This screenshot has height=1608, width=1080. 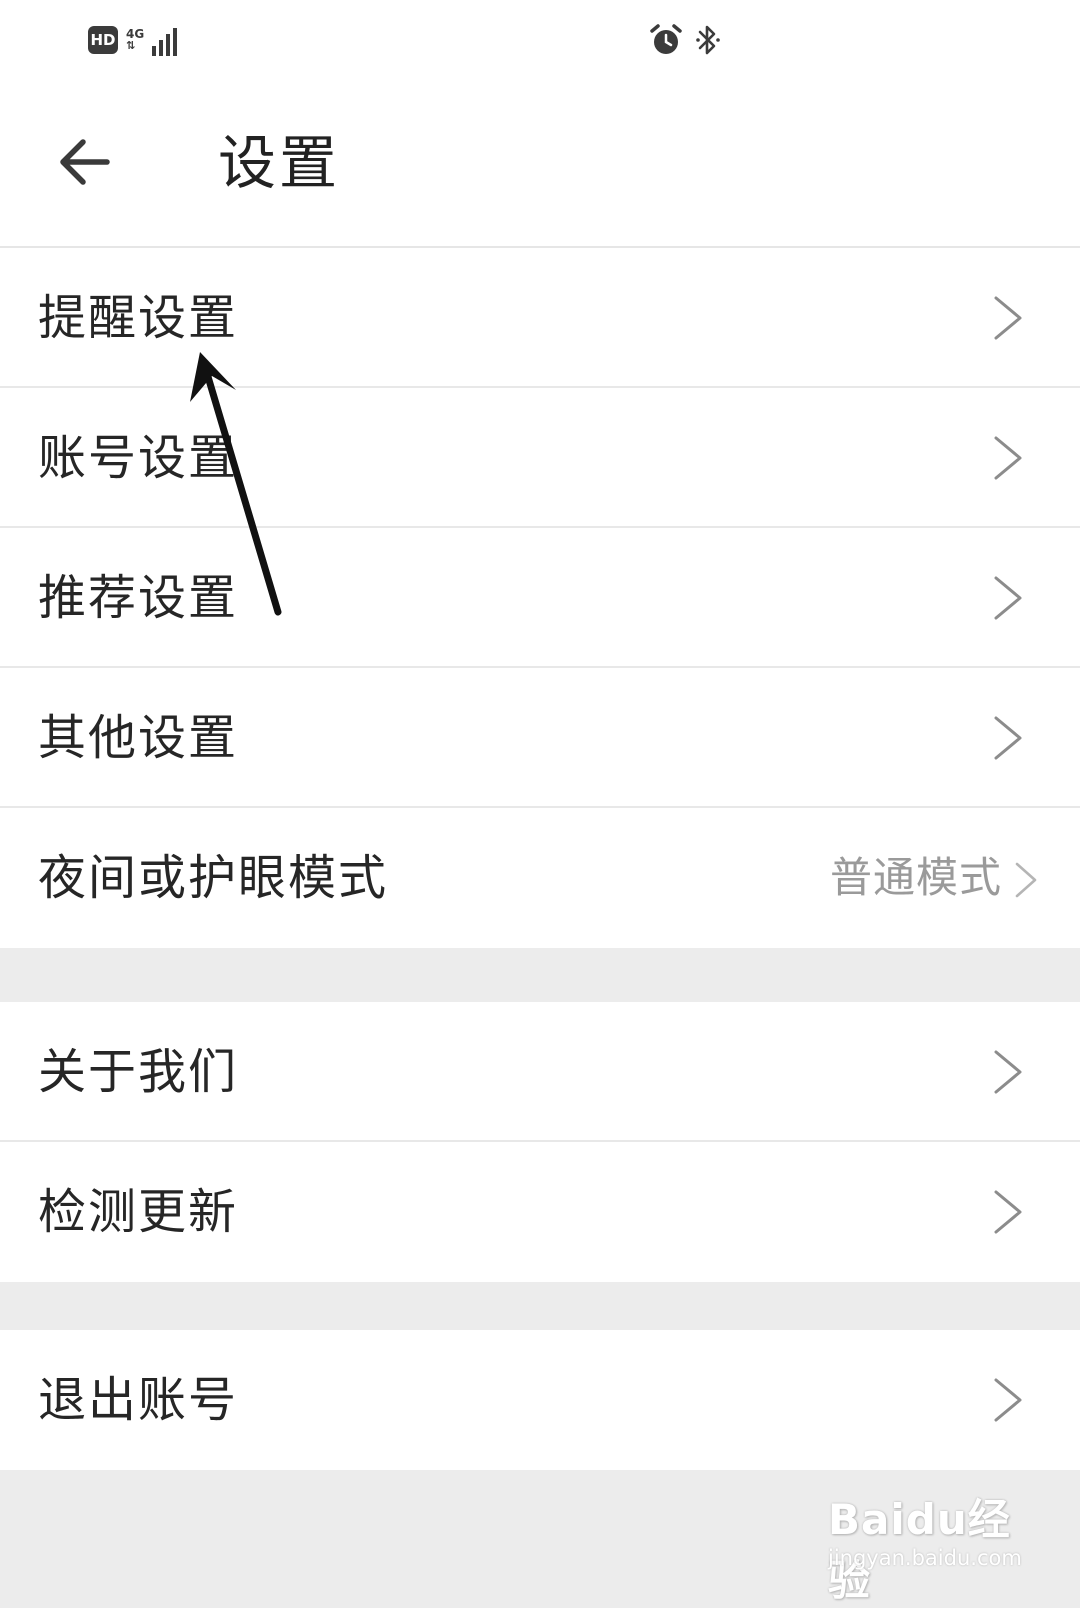 What do you see at coordinates (708, 40) in the screenshot?
I see `bluetooth-icon` at bounding box center [708, 40].